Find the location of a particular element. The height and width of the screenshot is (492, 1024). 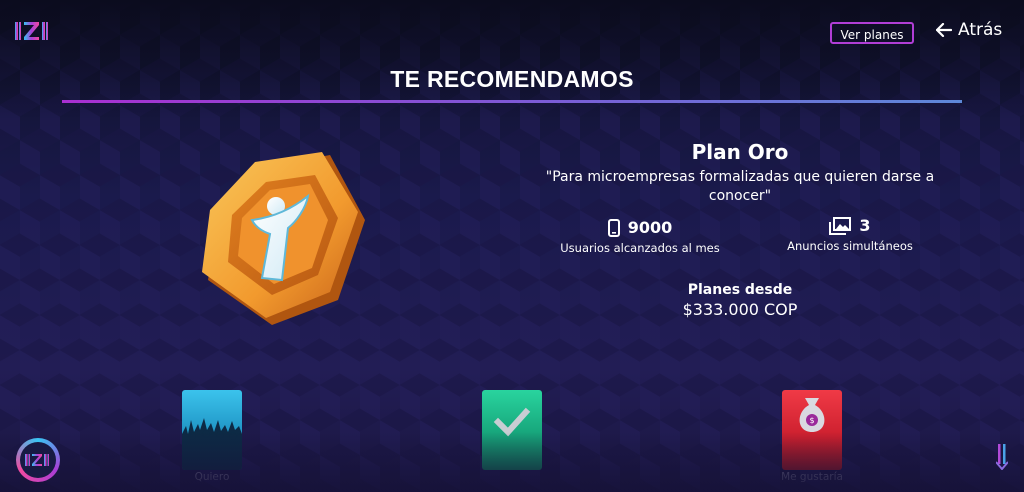

images-icon is located at coordinates (840, 225).